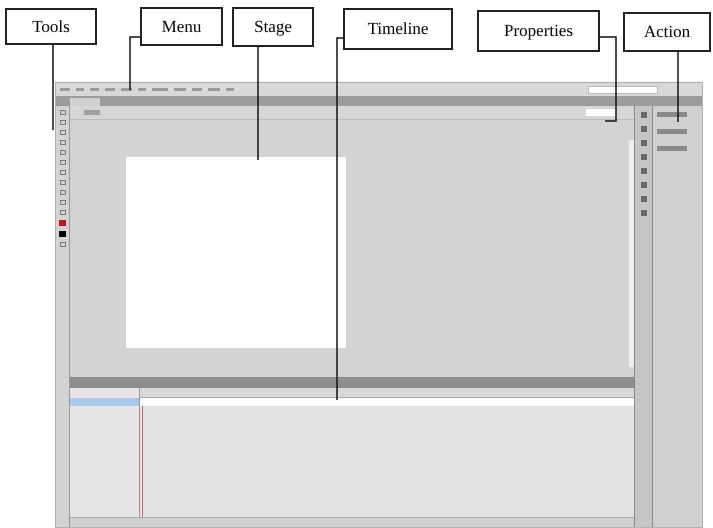  What do you see at coordinates (667, 32) in the screenshot?
I see `callout-label: Action` at bounding box center [667, 32].